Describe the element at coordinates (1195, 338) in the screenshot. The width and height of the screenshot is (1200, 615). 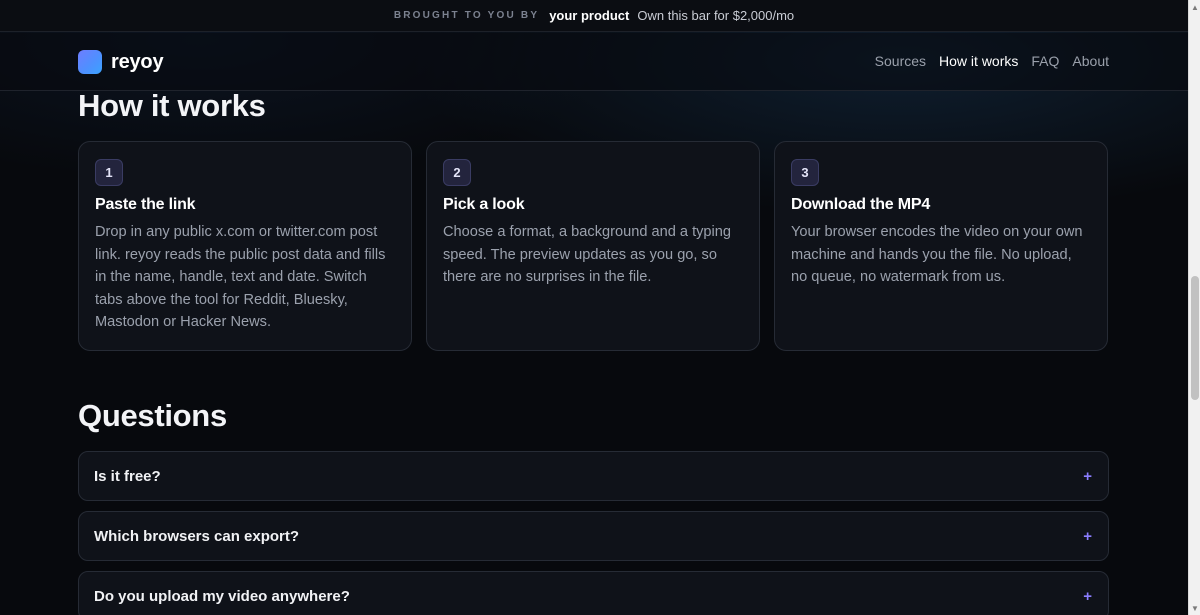
I see `scroll-thumb` at that location.